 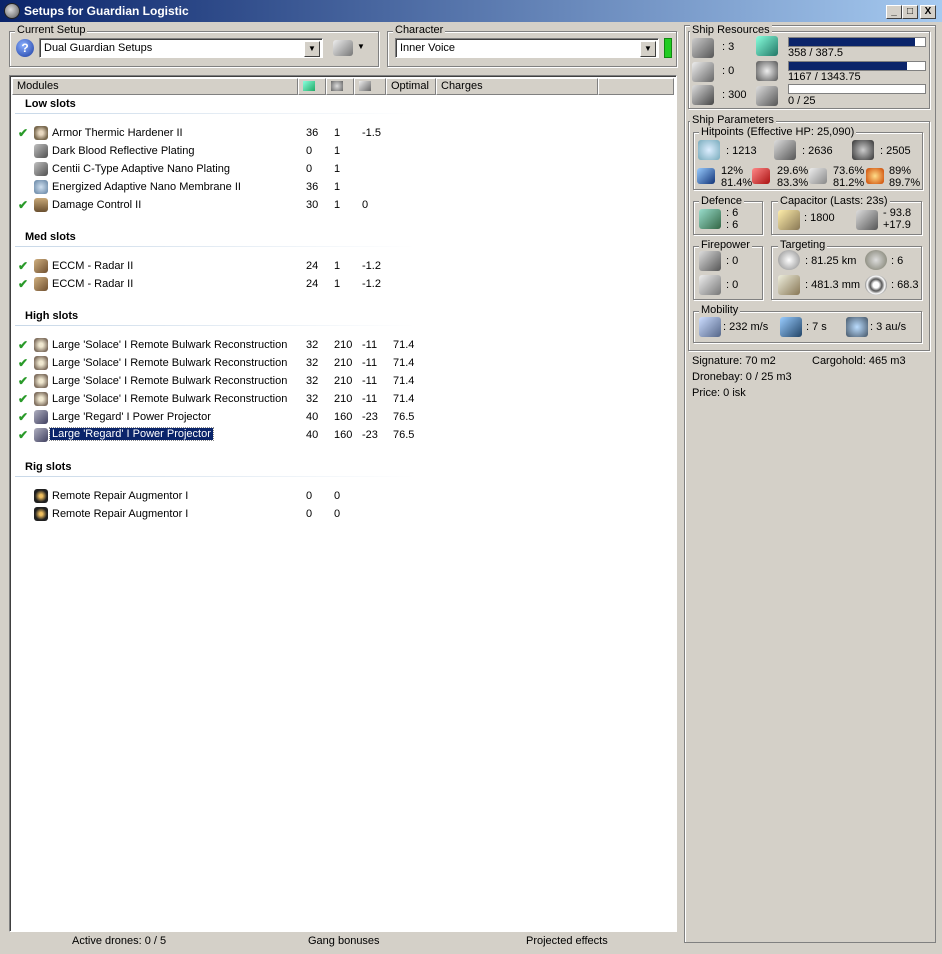 What do you see at coordinates (767, 96) in the screenshot?
I see `drone-bandwidth-icon` at bounding box center [767, 96].